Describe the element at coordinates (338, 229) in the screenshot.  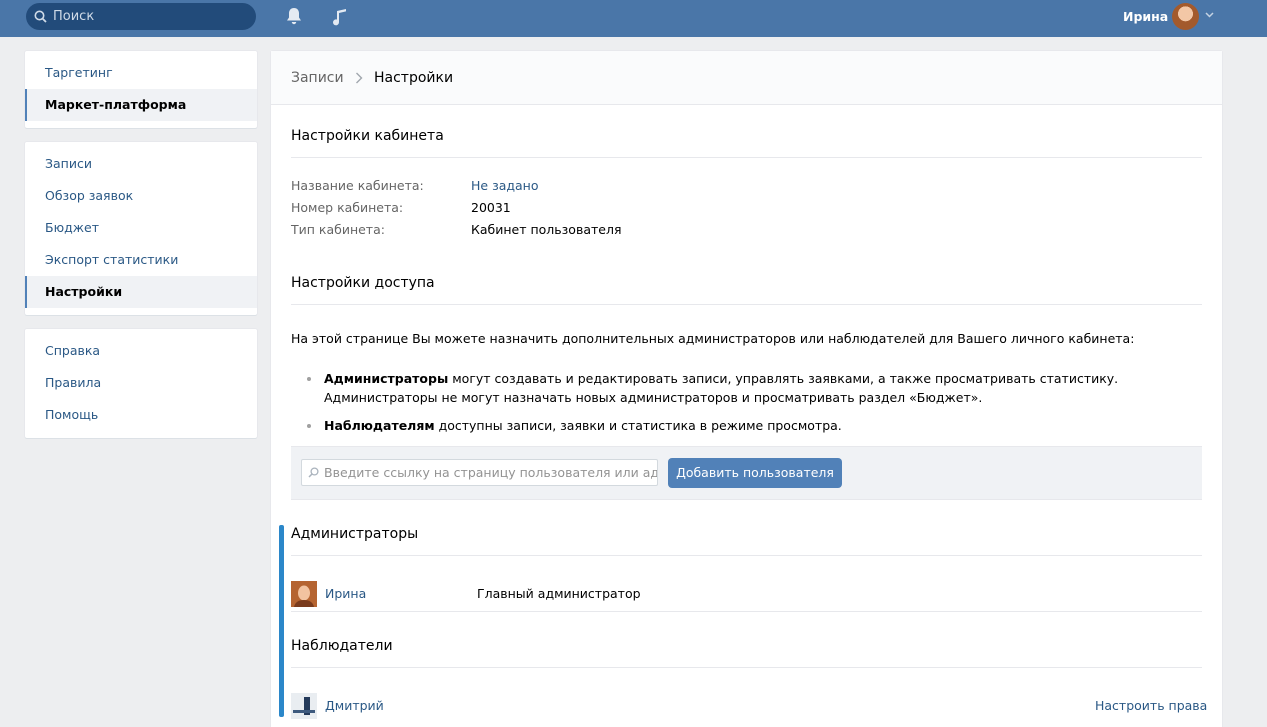
I see `field-label: Тип кабинета:` at that location.